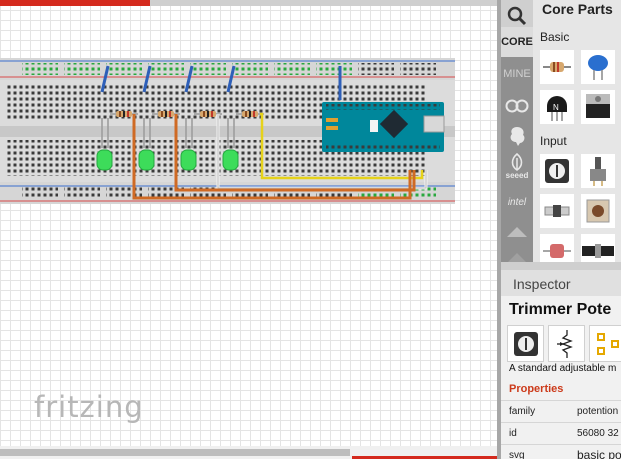 The width and height of the screenshot is (621, 459). What do you see at coordinates (598, 433) in the screenshot?
I see `property-value: 56080 32` at bounding box center [598, 433].